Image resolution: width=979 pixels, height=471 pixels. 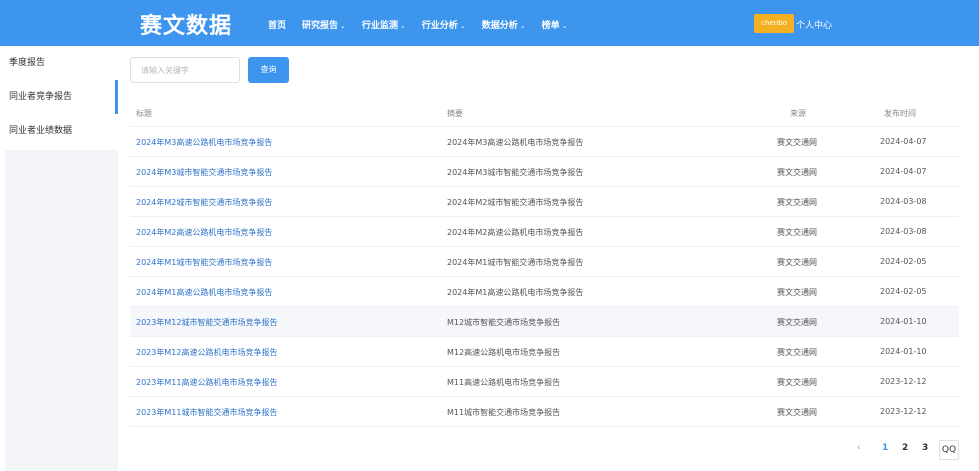 What do you see at coordinates (544, 112) in the screenshot?
I see `table-header: 标题 摘要 来源 发布时间` at bounding box center [544, 112].